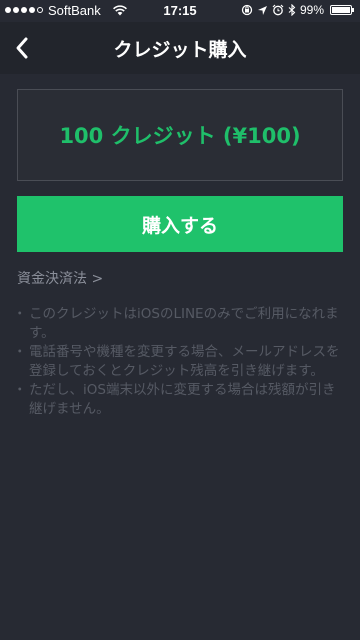 The image size is (360, 640). What do you see at coordinates (297, 10) in the screenshot?
I see `status-icons: 99%` at bounding box center [297, 10].